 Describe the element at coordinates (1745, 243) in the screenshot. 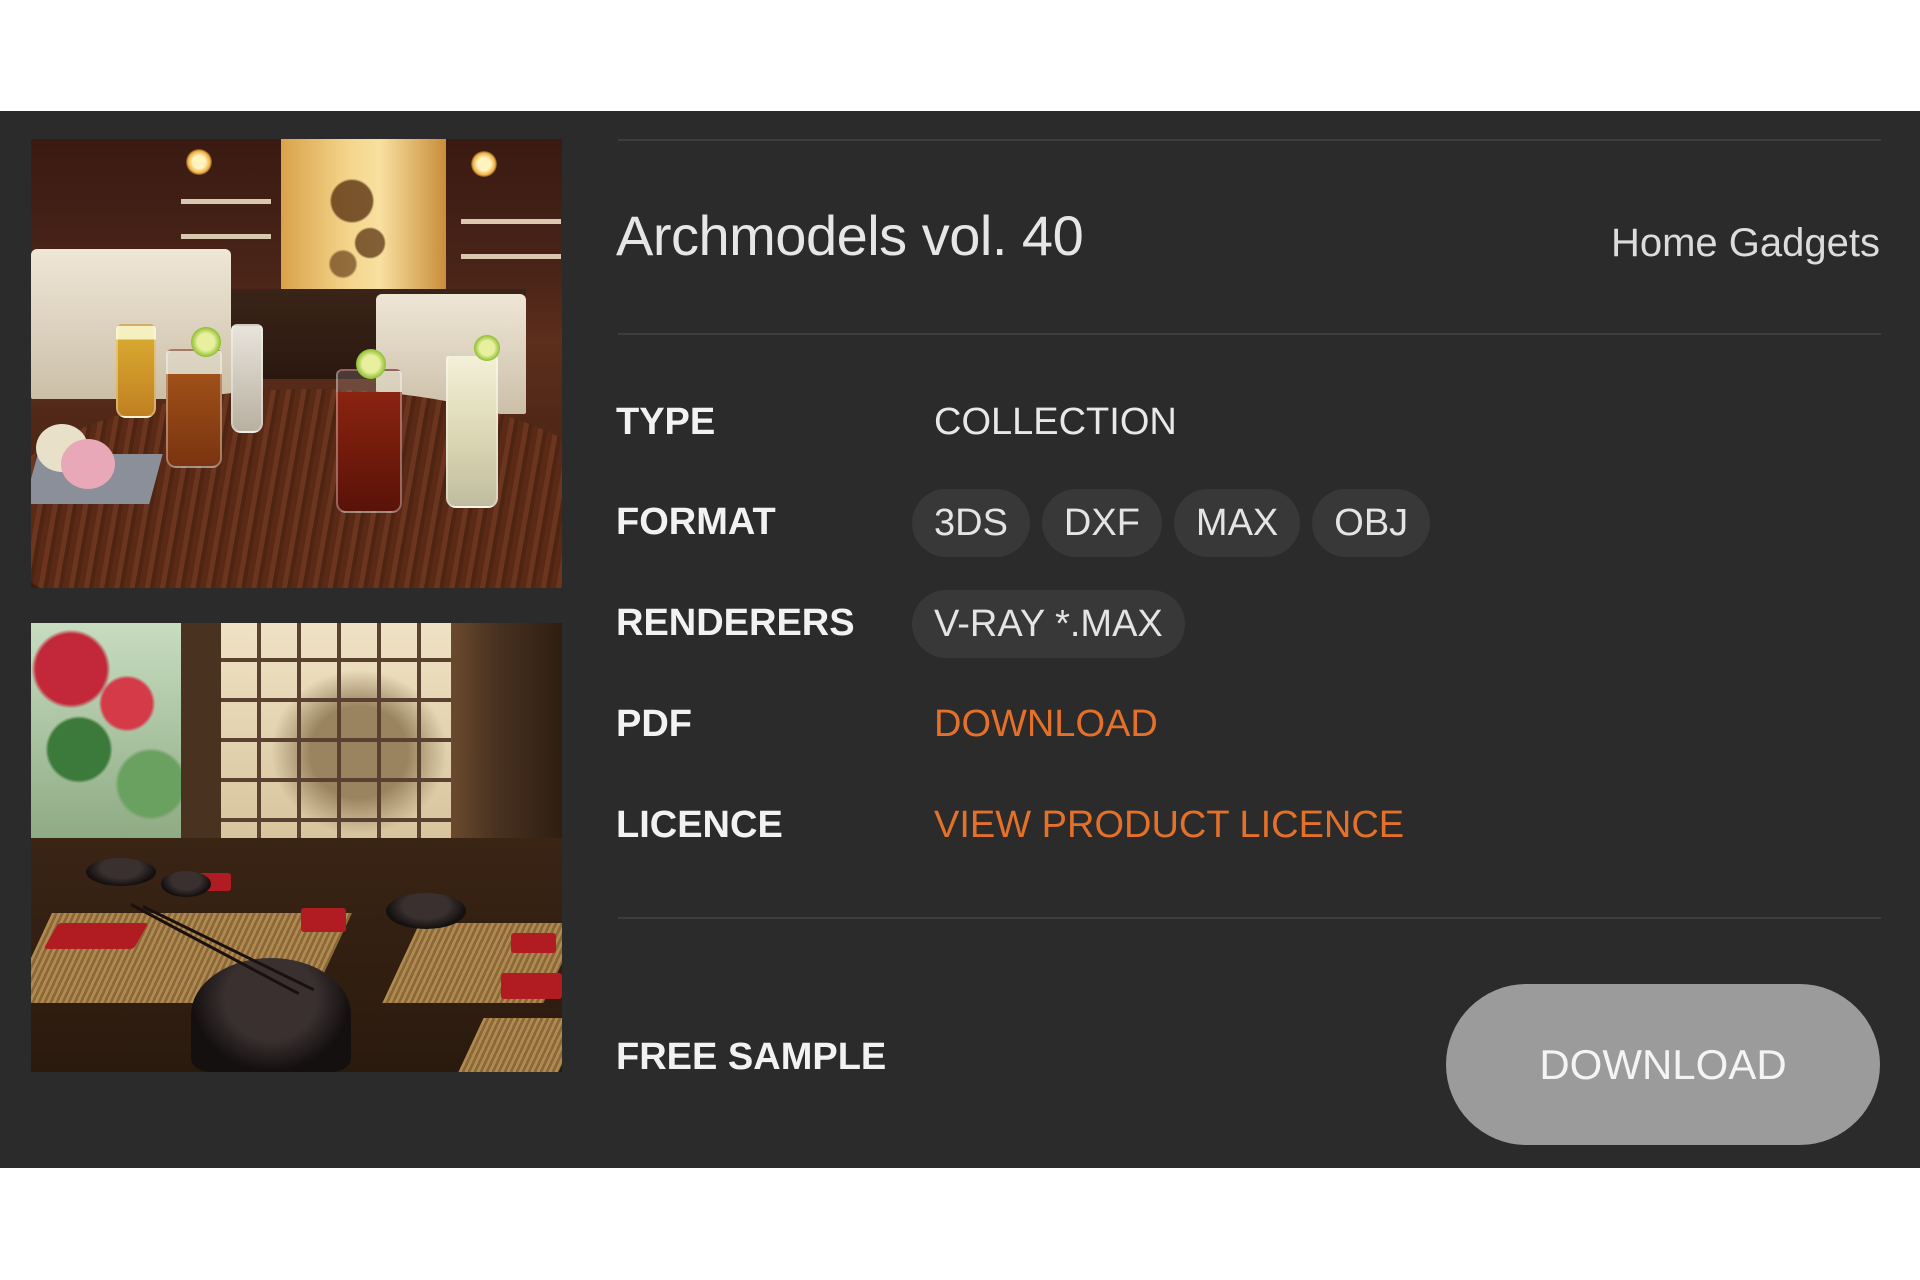

I see `category-link: Home Gadgets` at that location.